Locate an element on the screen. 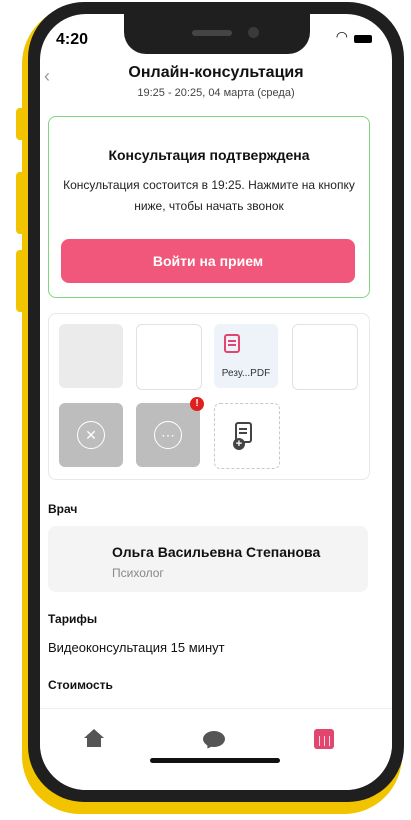 The image size is (411, 820). tab-chat is located at coordinates (214, 738).